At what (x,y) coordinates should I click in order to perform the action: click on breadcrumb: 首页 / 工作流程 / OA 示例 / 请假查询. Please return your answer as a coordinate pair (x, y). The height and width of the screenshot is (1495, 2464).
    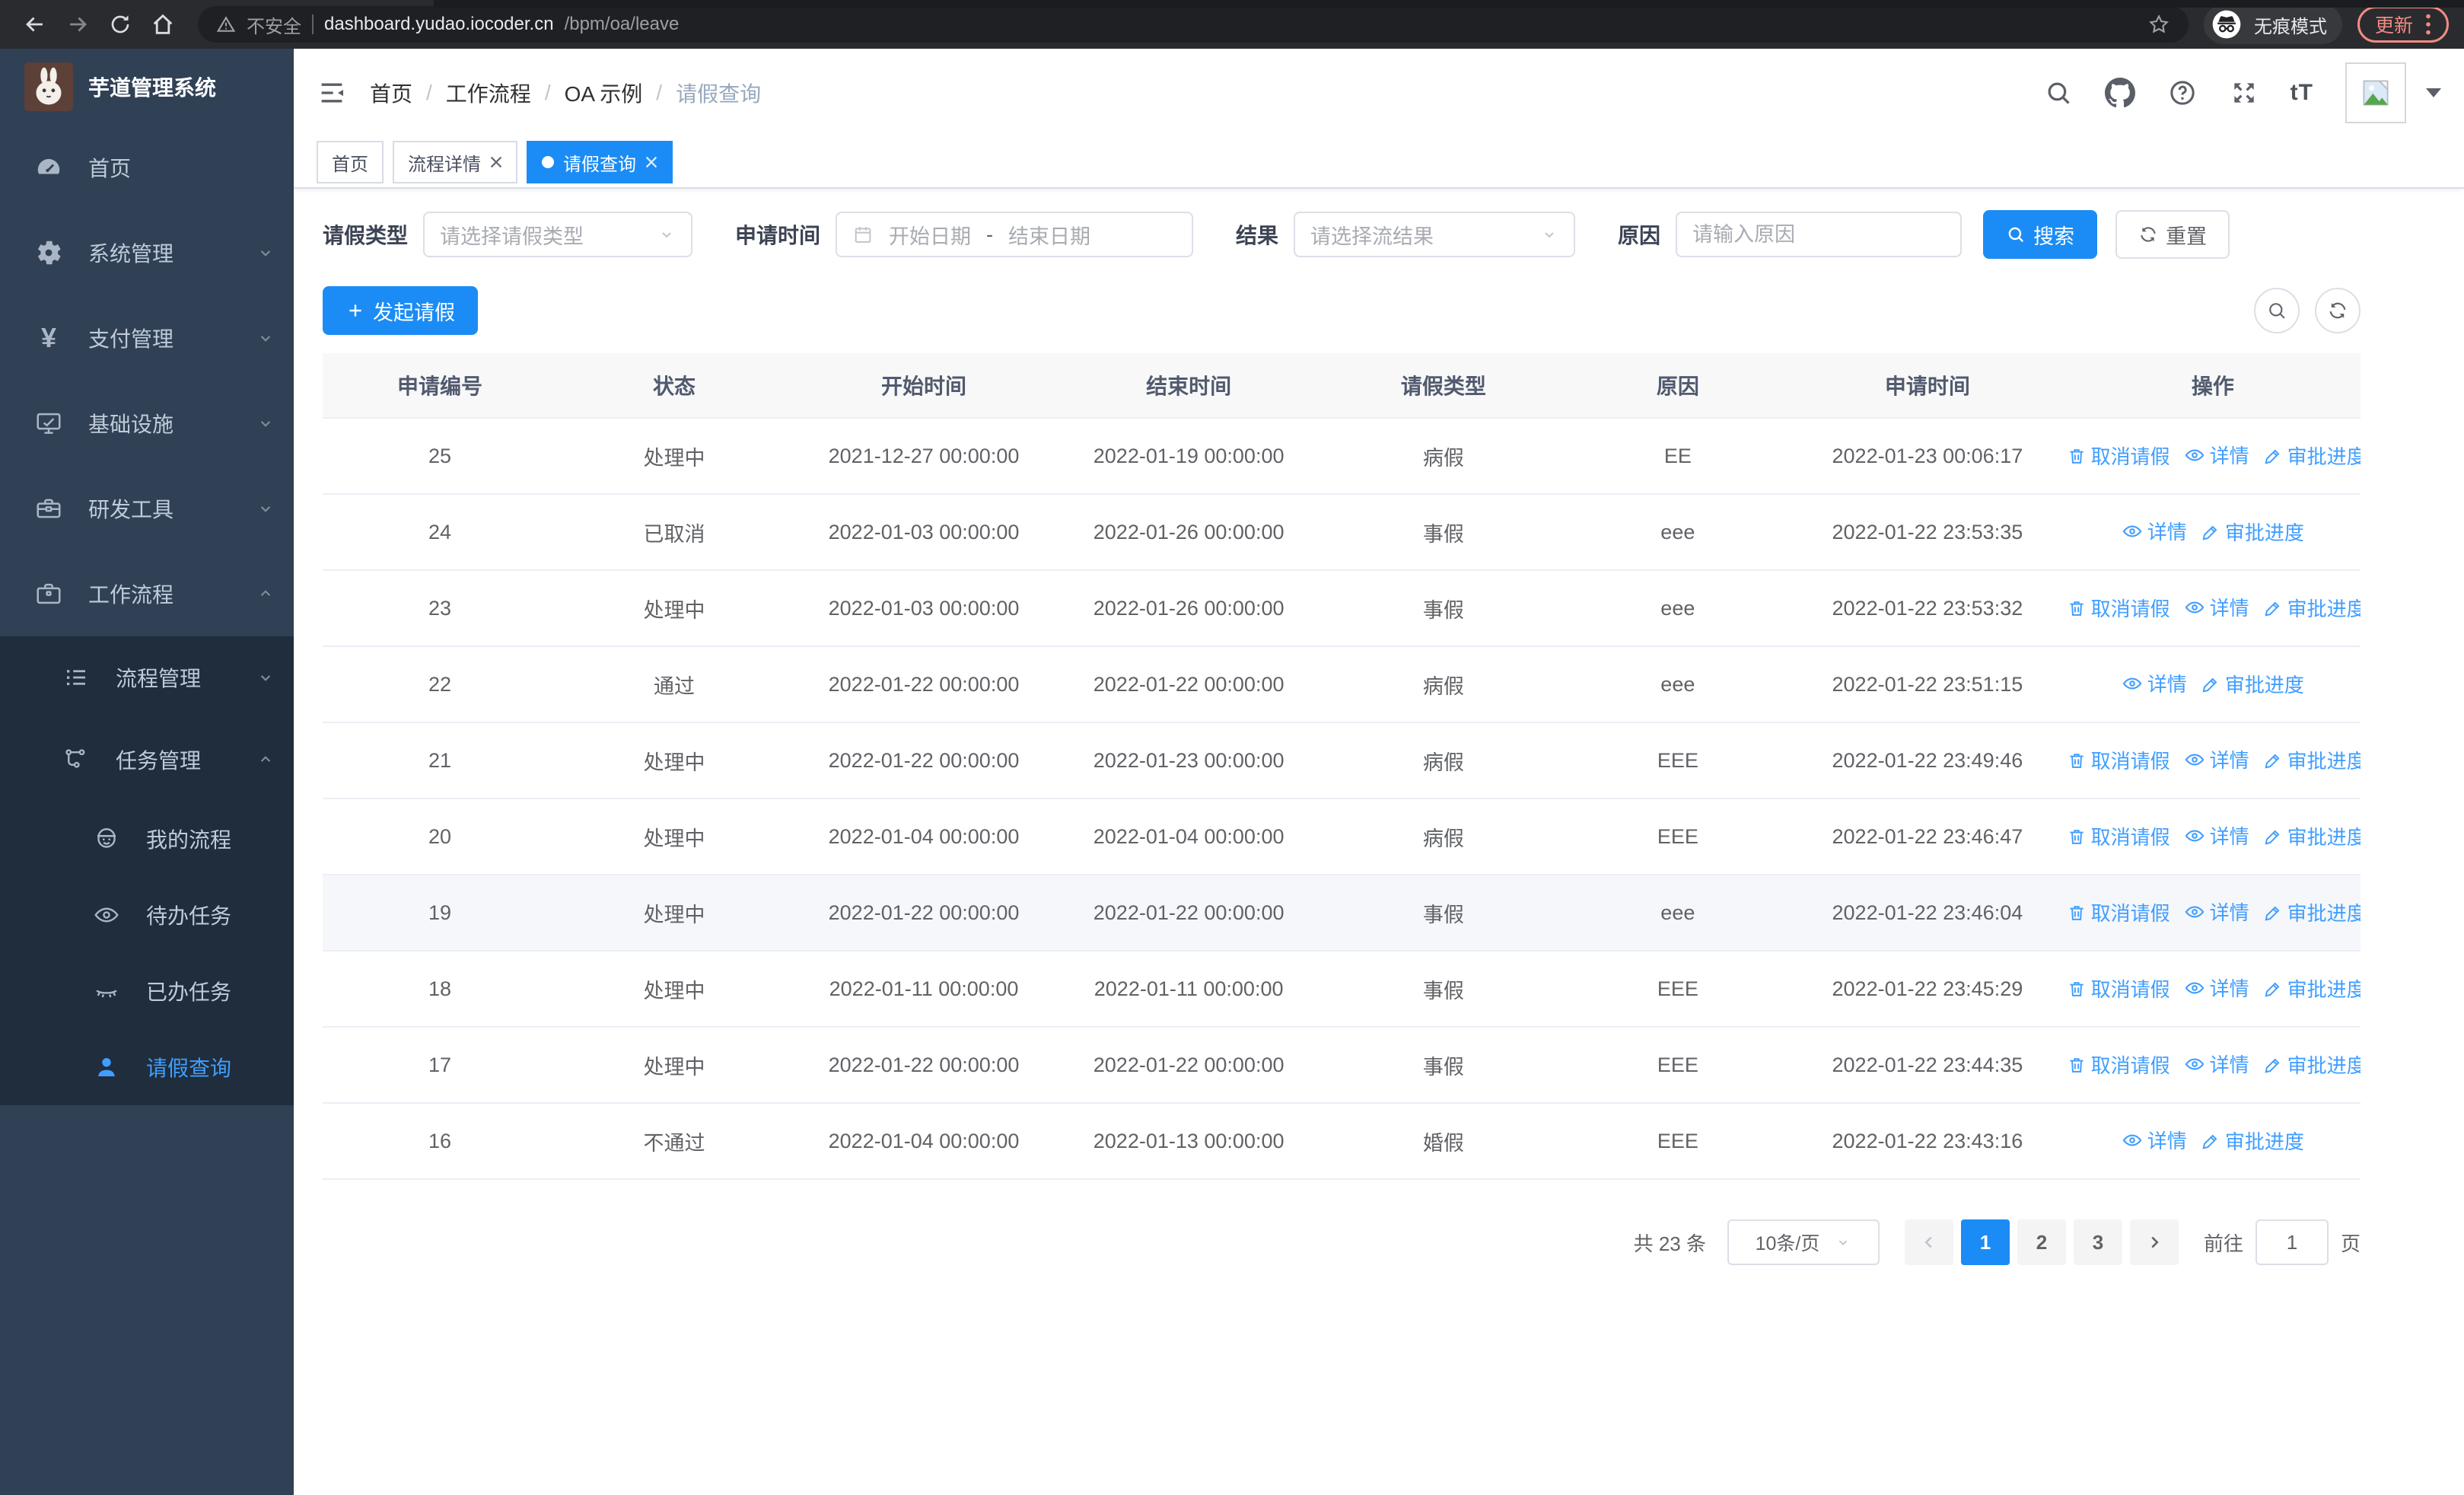
    Looking at the image, I should click on (565, 93).